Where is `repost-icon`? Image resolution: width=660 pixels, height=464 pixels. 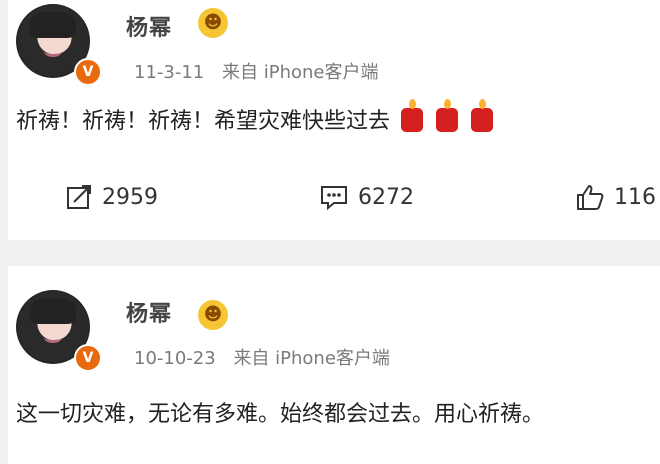 repost-icon is located at coordinates (79, 197).